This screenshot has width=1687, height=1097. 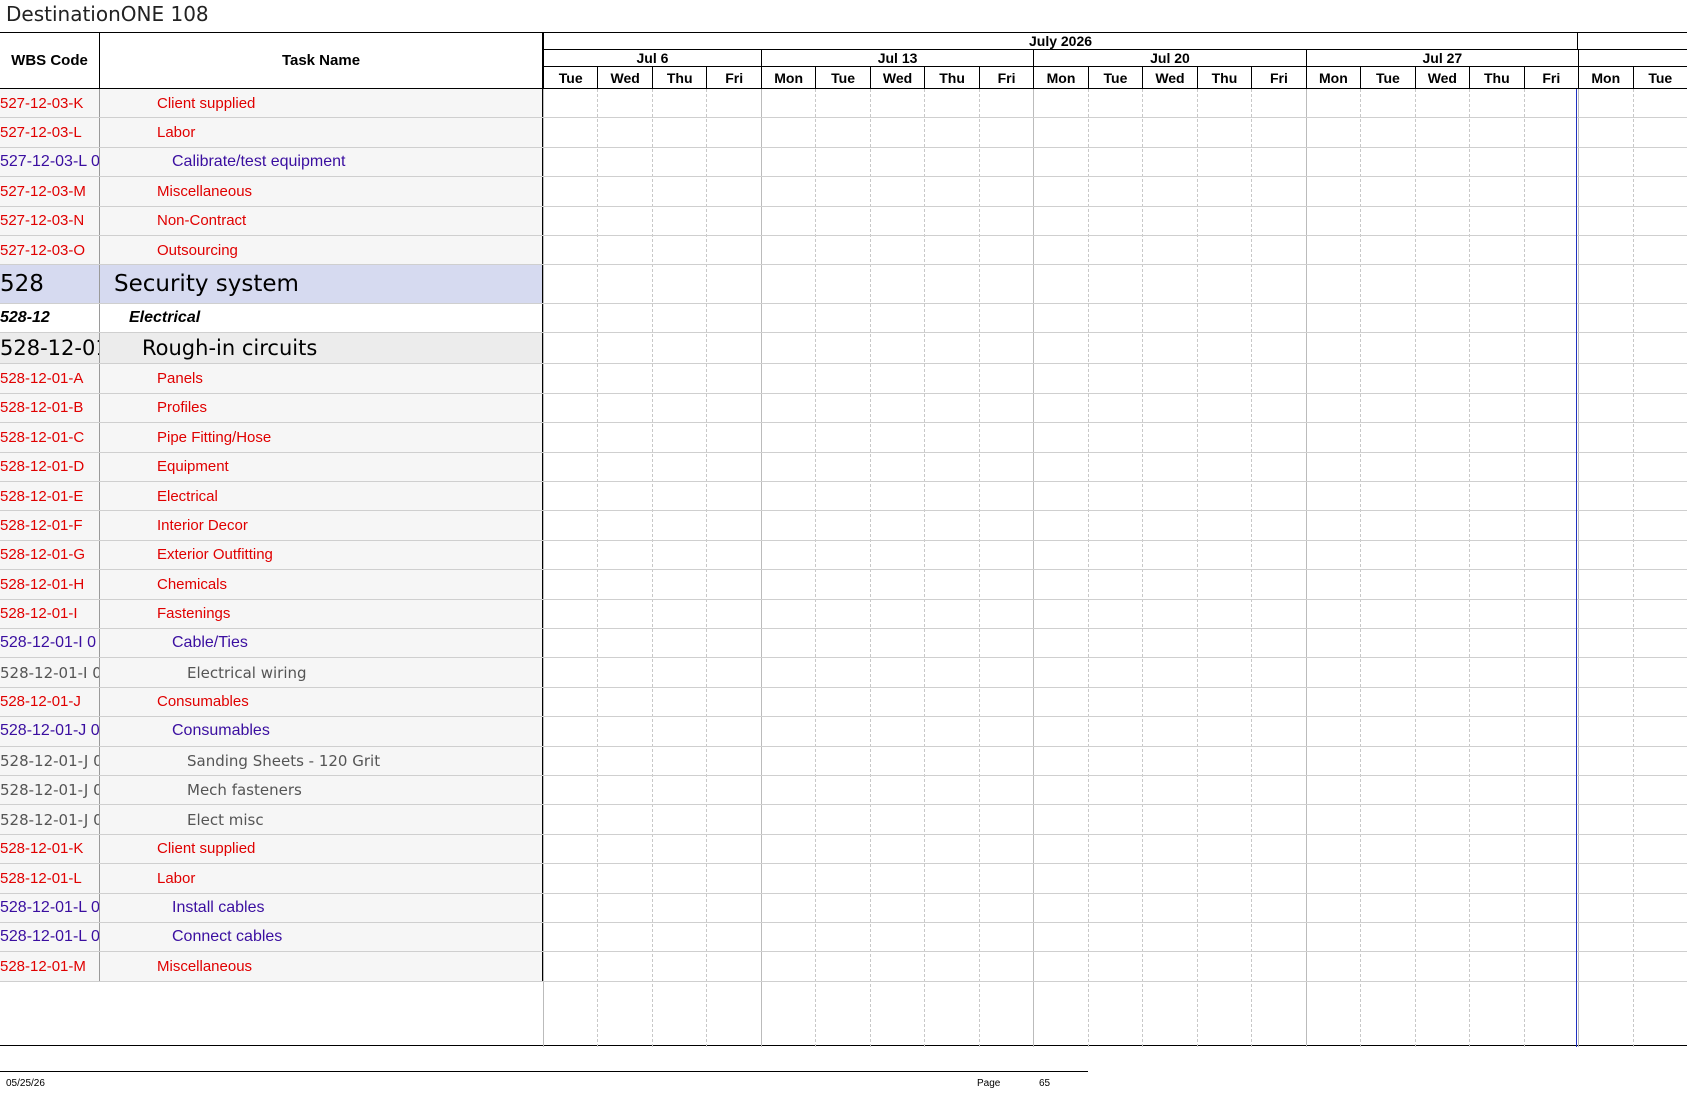 I want to click on wbs-code-cell: 528-12-01-F, so click(x=50, y=525).